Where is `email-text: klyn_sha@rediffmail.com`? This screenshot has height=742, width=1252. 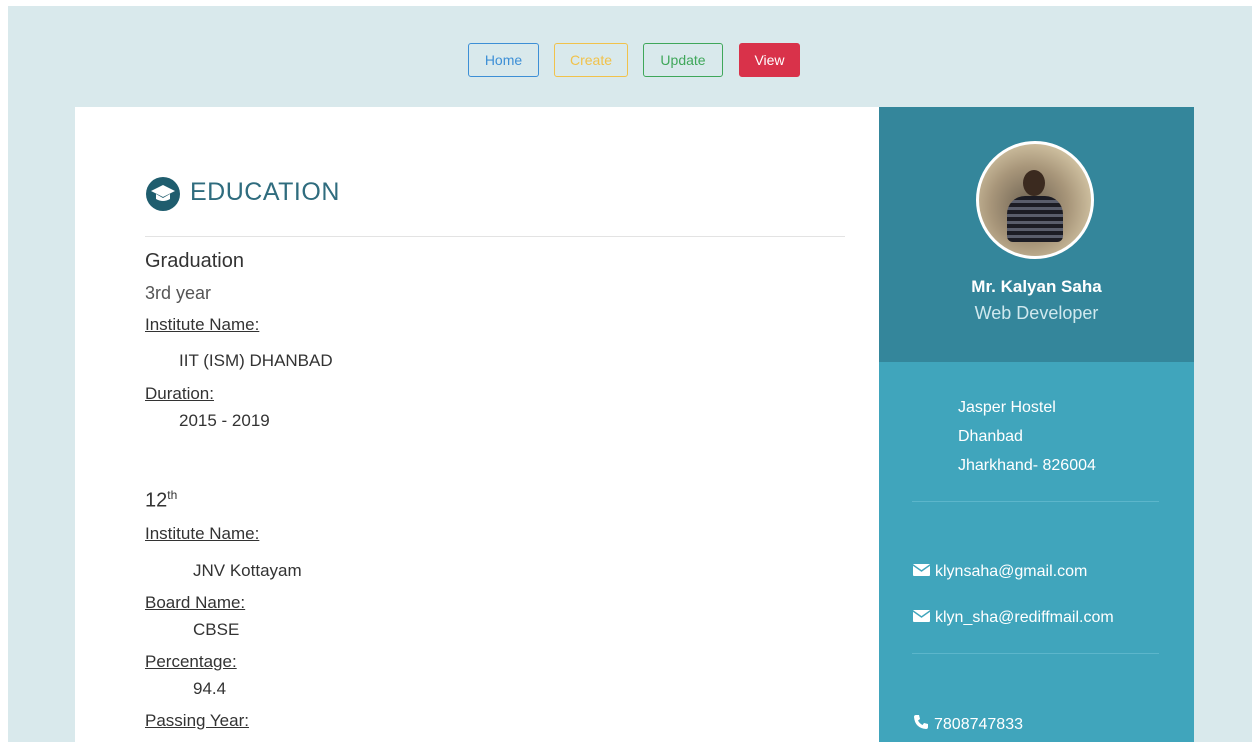
email-text: klyn_sha@rediffmail.com is located at coordinates (1024, 617).